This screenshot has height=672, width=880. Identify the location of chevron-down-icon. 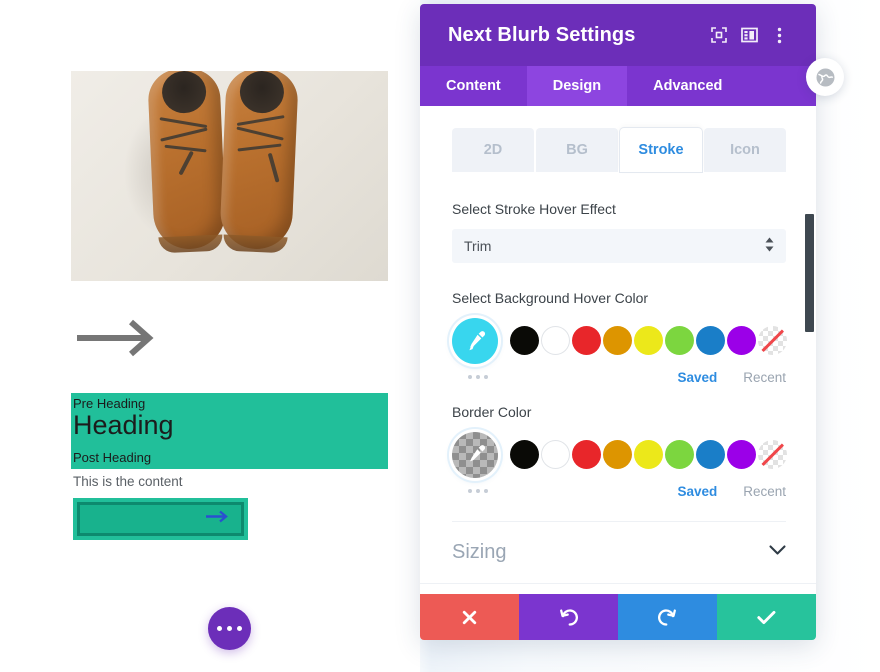
(777, 552).